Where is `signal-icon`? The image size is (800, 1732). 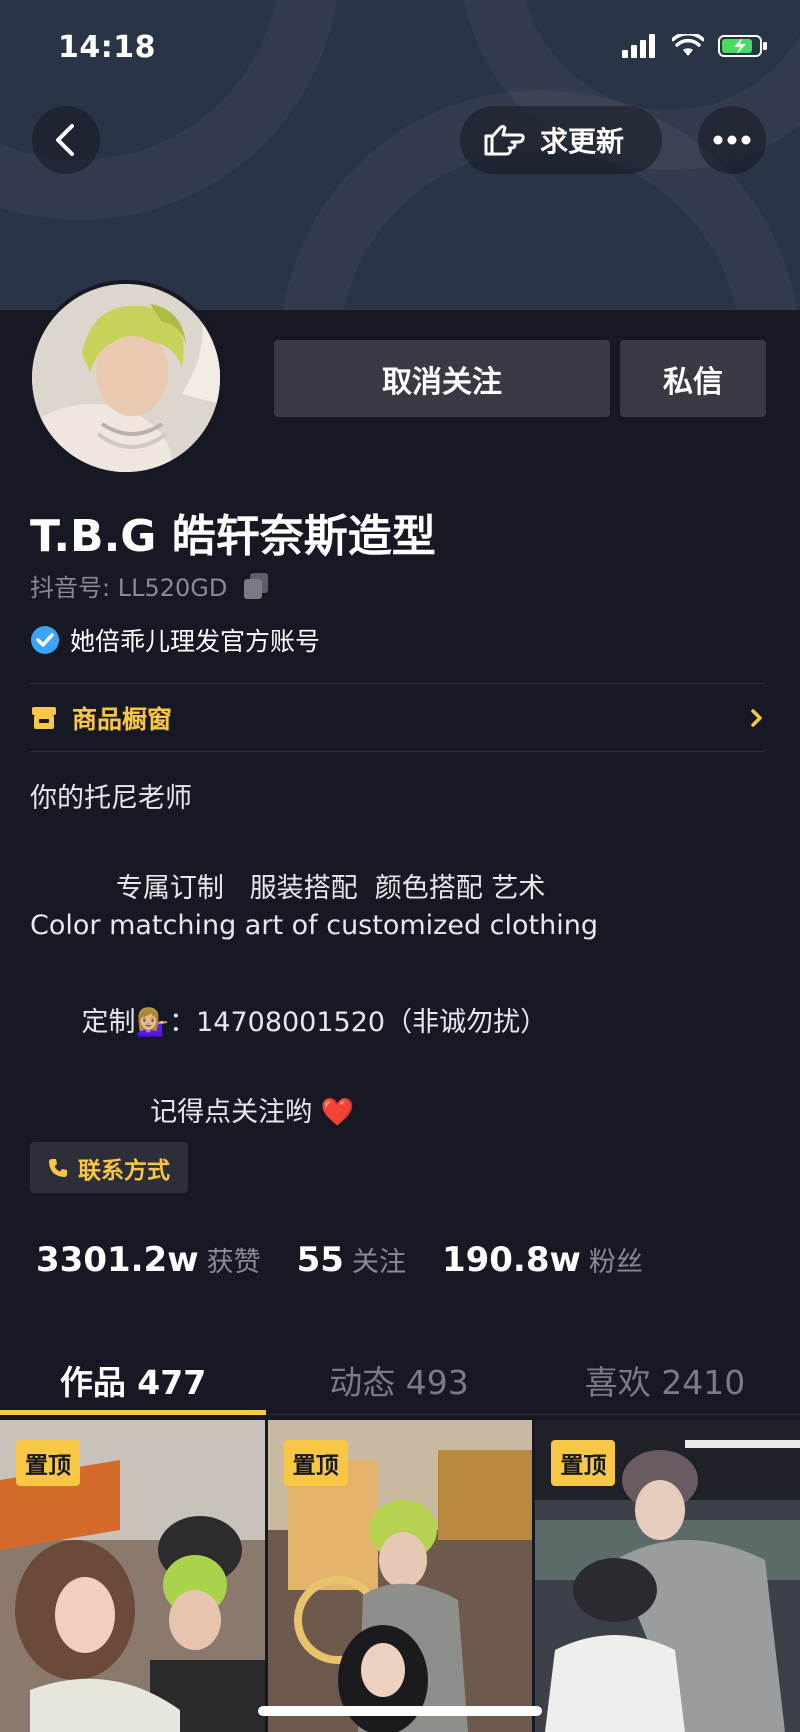 signal-icon is located at coordinates (638, 46).